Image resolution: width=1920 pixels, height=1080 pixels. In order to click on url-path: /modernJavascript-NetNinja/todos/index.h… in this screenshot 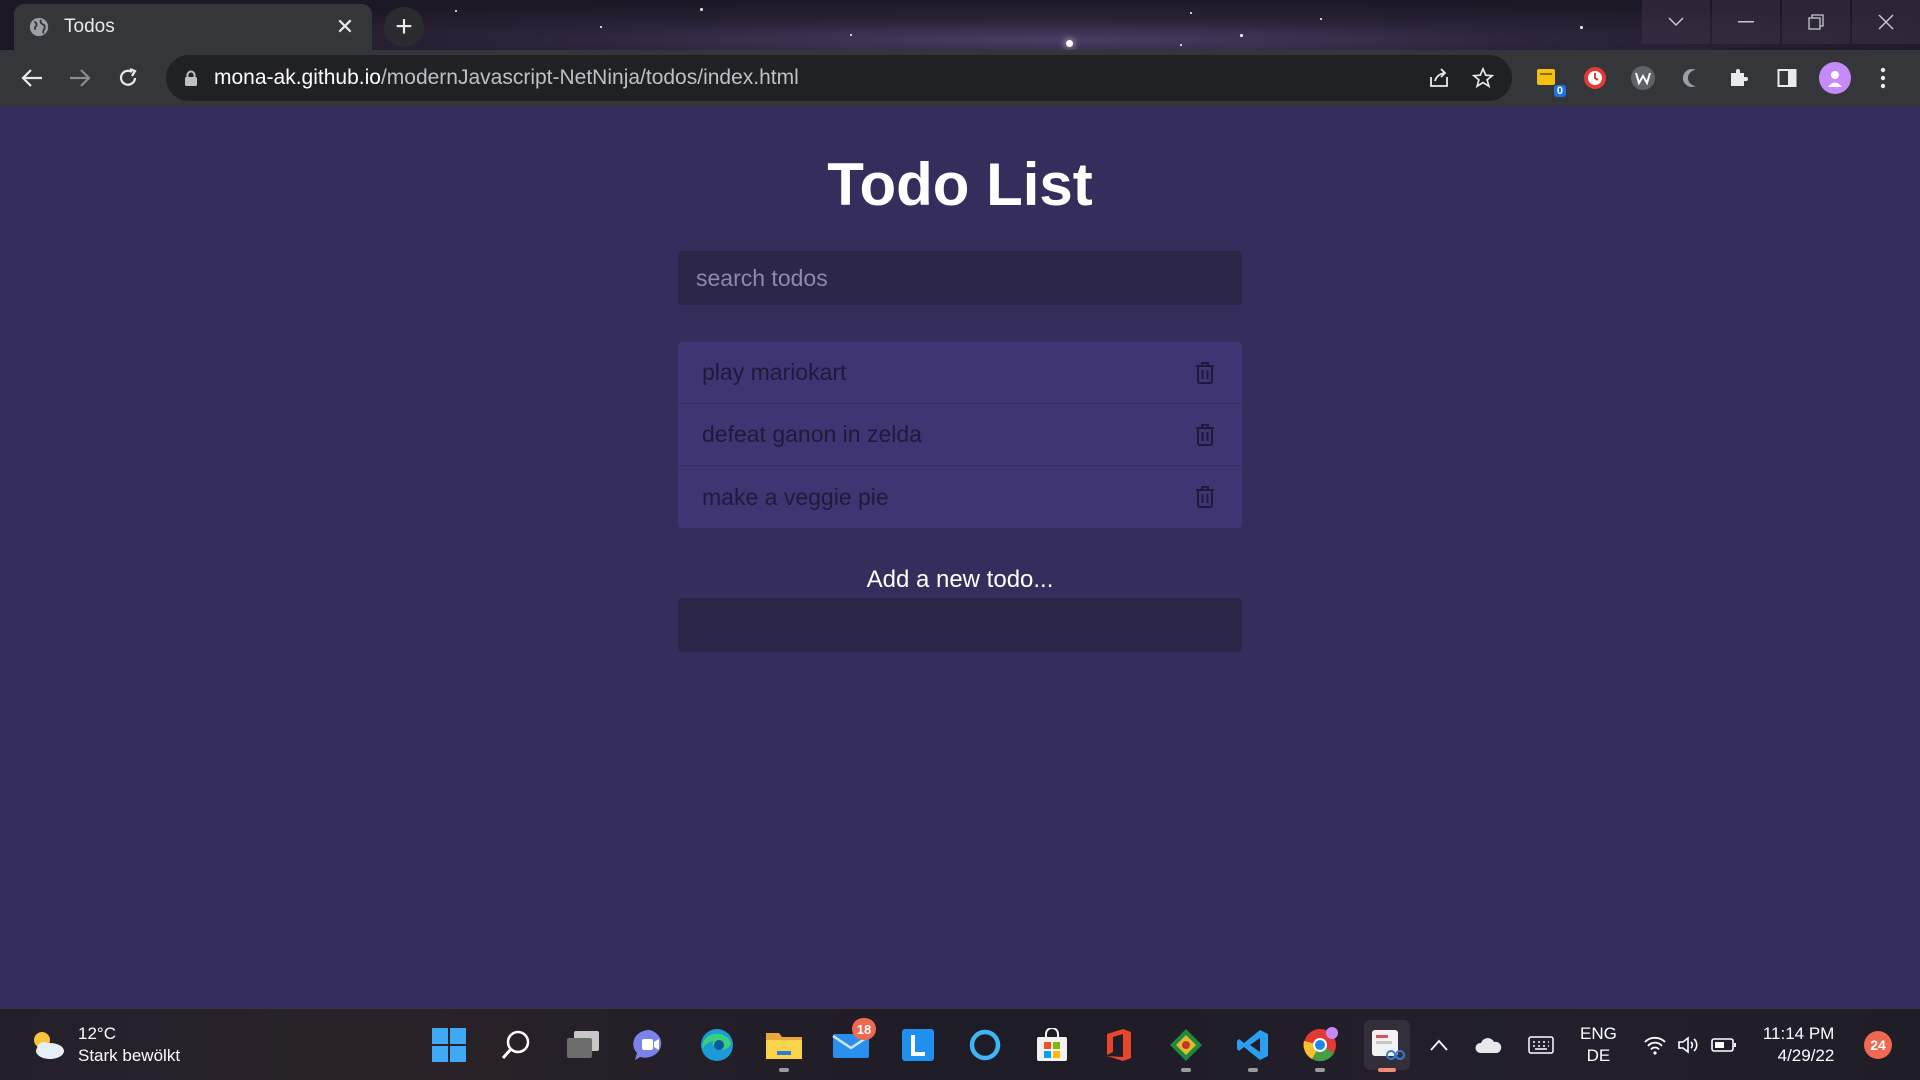, I will do `click(589, 77)`.